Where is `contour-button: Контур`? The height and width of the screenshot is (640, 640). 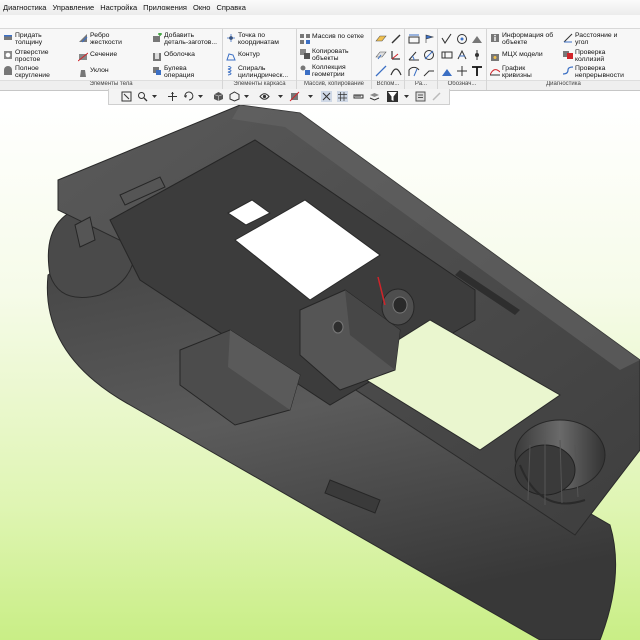 contour-button: Контур is located at coordinates (243, 56).